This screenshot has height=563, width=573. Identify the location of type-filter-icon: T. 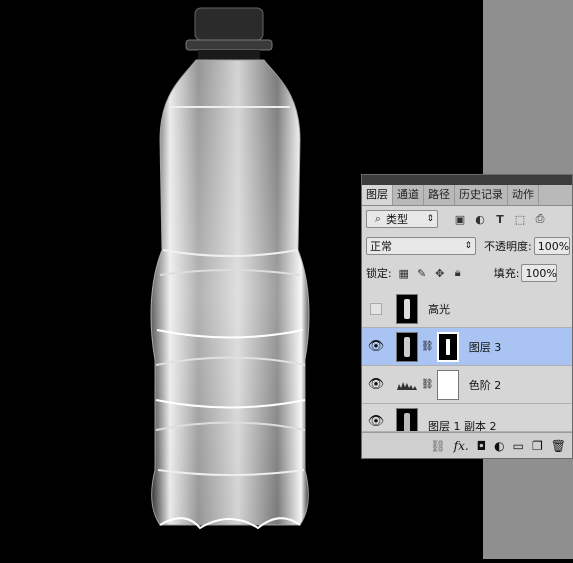
(500, 219).